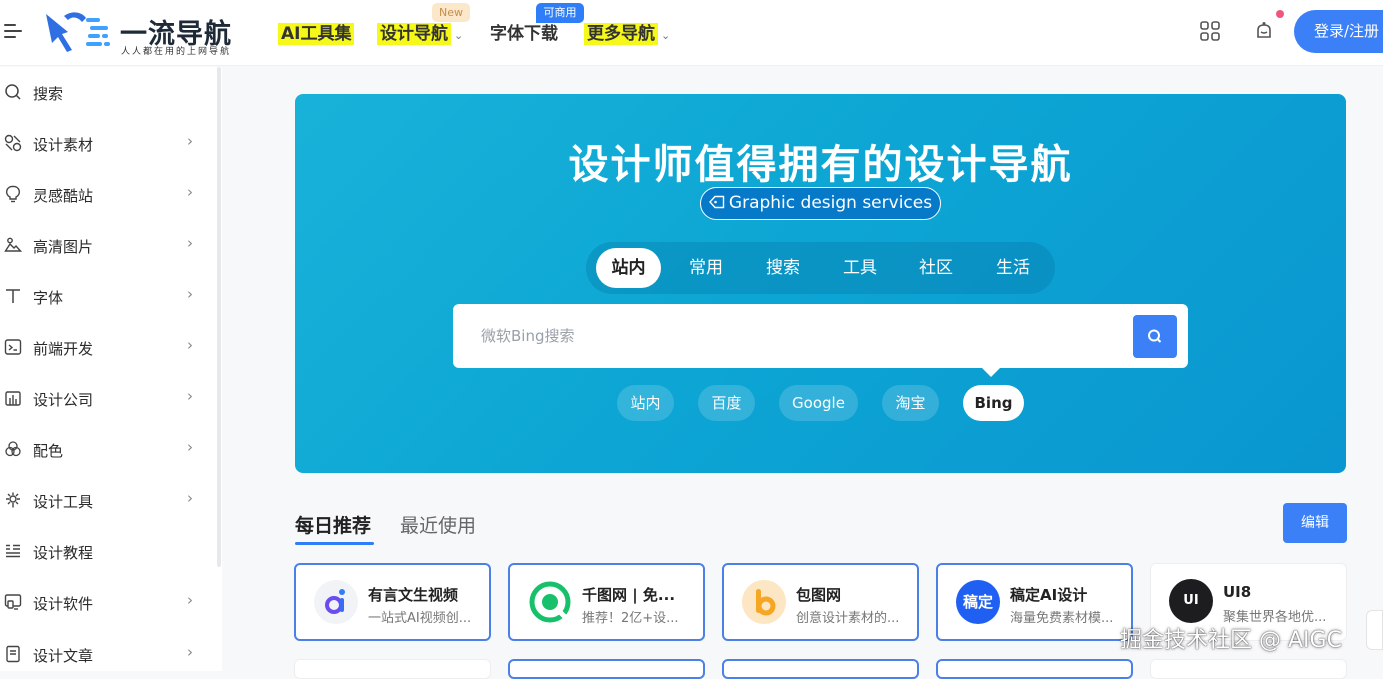 The height and width of the screenshot is (679, 1383). Describe the element at coordinates (818, 403) in the screenshot. I see `engine-google: Google` at that location.